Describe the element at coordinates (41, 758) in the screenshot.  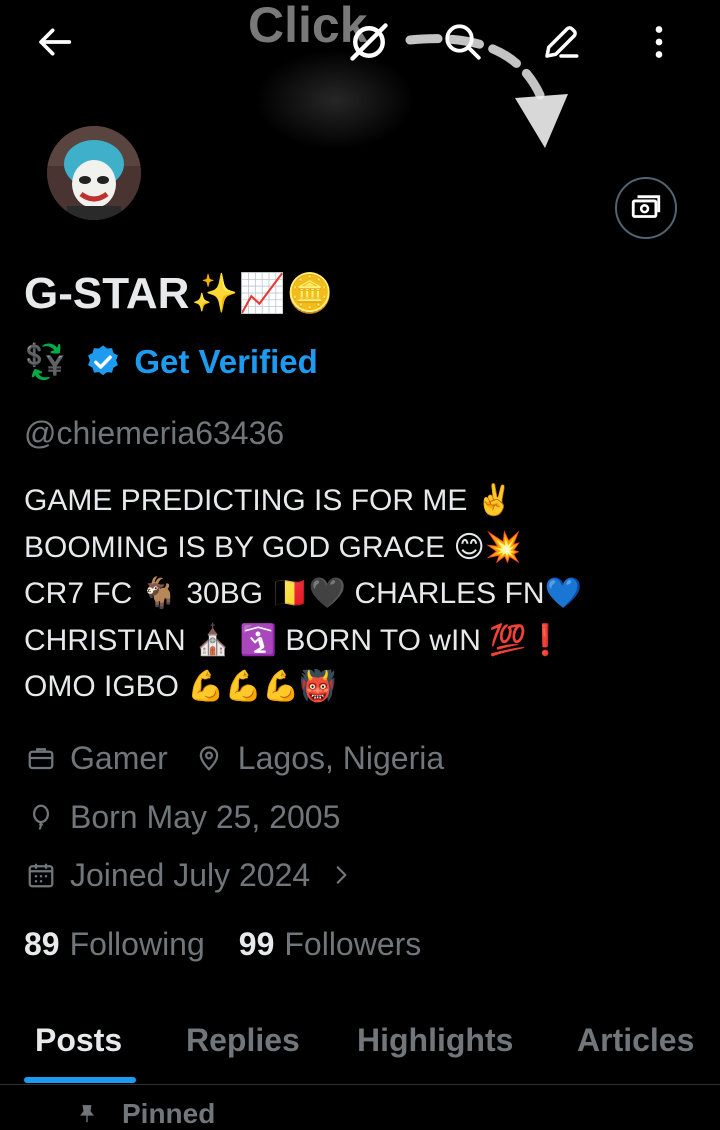
I see `briefcase-icon` at that location.